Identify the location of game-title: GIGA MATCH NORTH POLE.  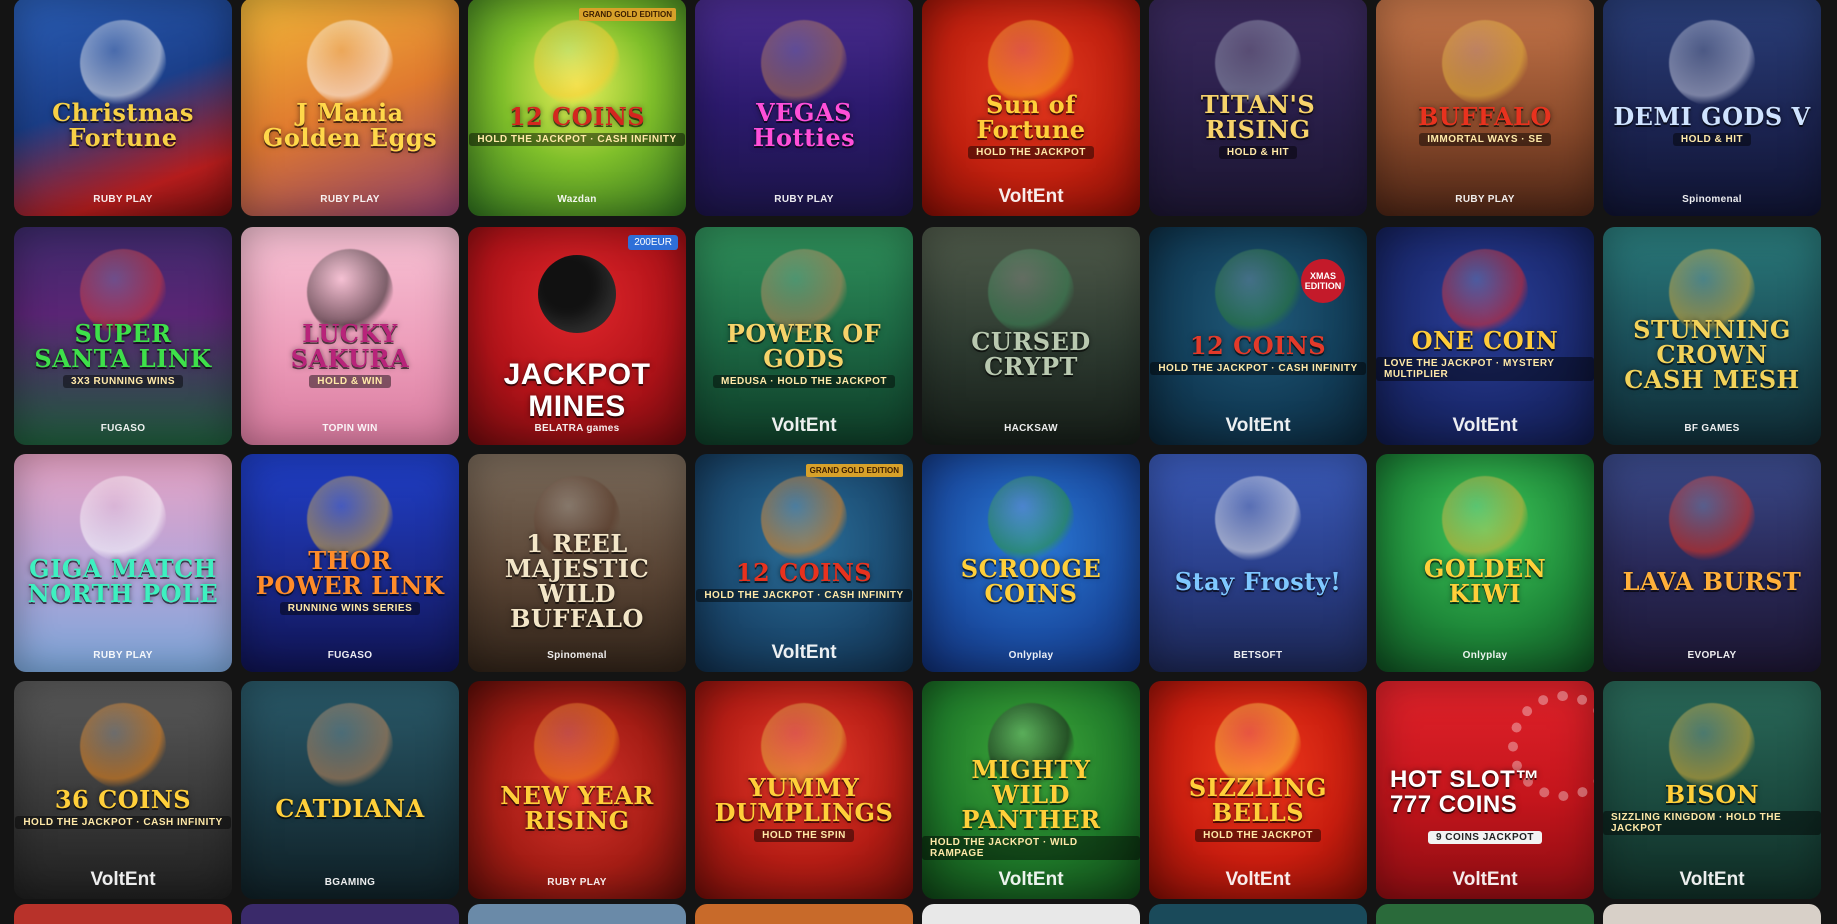
(123, 581).